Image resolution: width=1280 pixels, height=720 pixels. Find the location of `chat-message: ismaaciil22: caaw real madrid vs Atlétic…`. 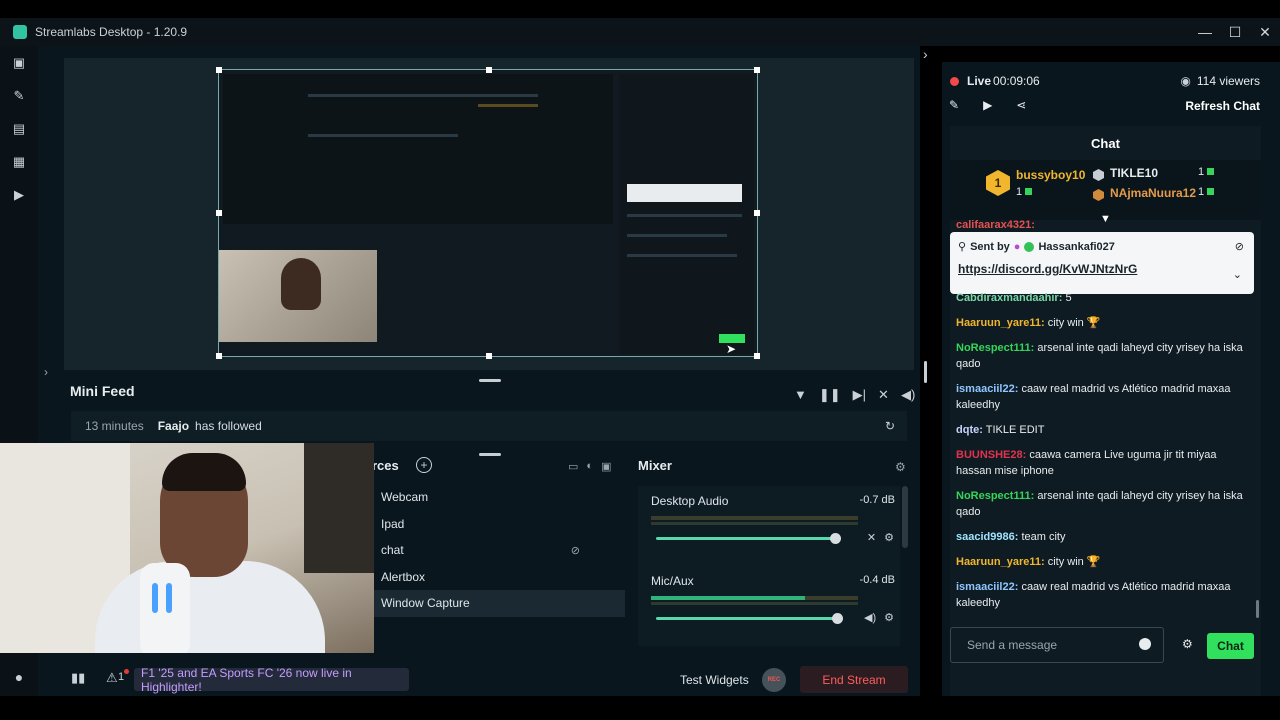

chat-message: ismaaciil22: caaw real madrid vs Atlétic… is located at coordinates (1103, 595).